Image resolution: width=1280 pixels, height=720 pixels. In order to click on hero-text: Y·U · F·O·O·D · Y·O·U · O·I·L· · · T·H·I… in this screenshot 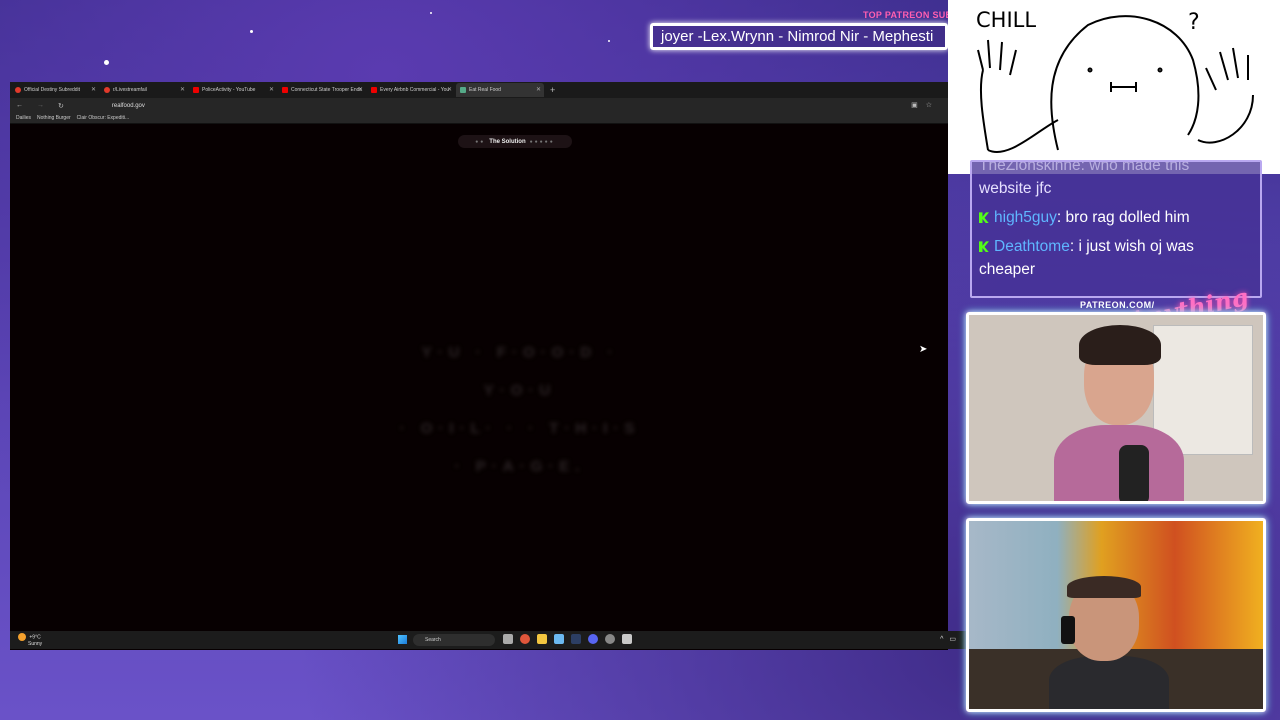, I will do `click(520, 410)`.